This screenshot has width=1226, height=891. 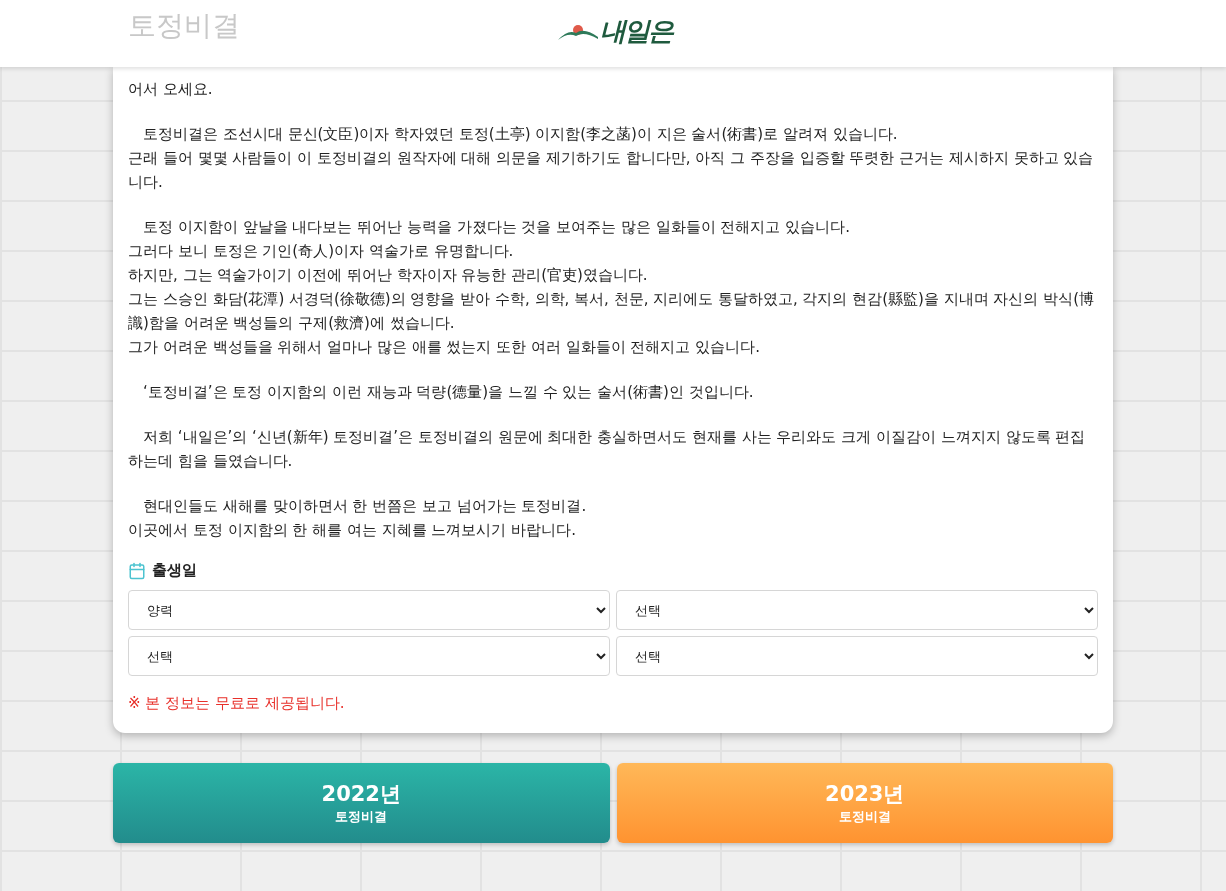 What do you see at coordinates (578, 31) in the screenshot?
I see `mountain-sun-icon` at bounding box center [578, 31].